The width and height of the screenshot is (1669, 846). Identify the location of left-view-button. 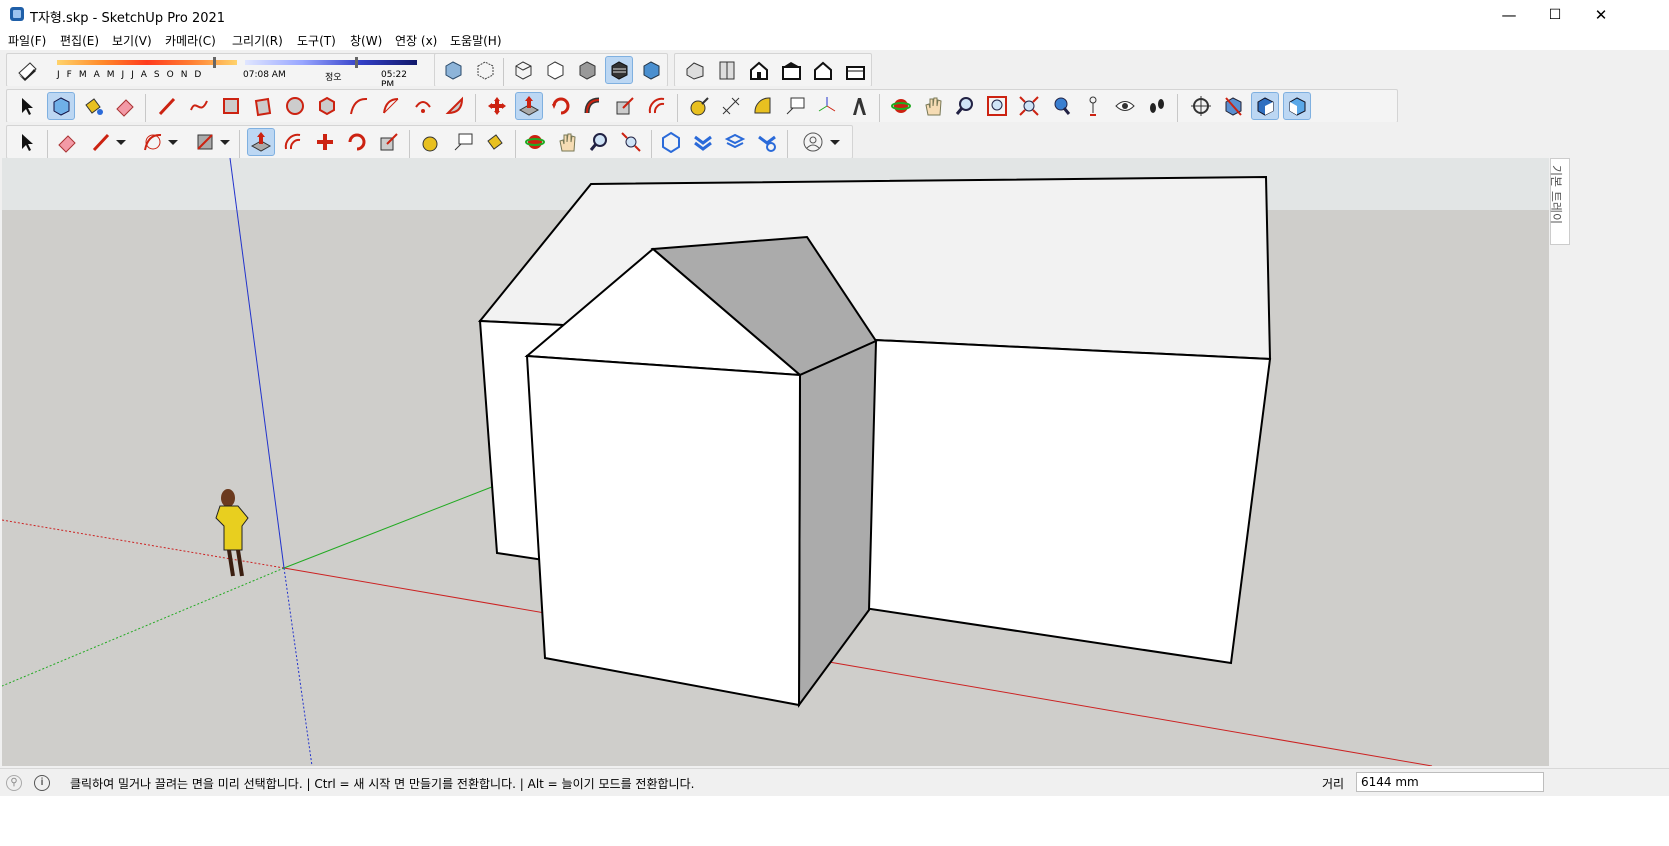
(855, 70).